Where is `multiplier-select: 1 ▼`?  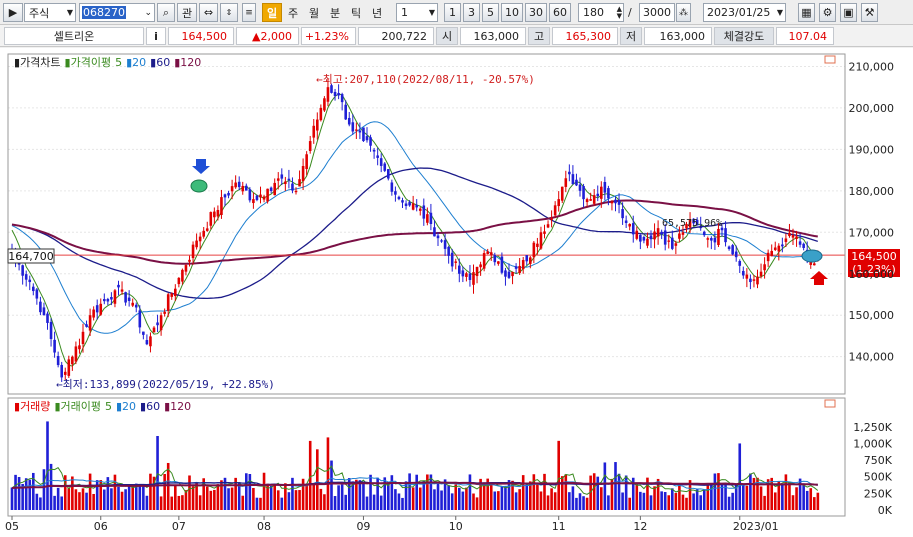 multiplier-select: 1 ▼ is located at coordinates (417, 12).